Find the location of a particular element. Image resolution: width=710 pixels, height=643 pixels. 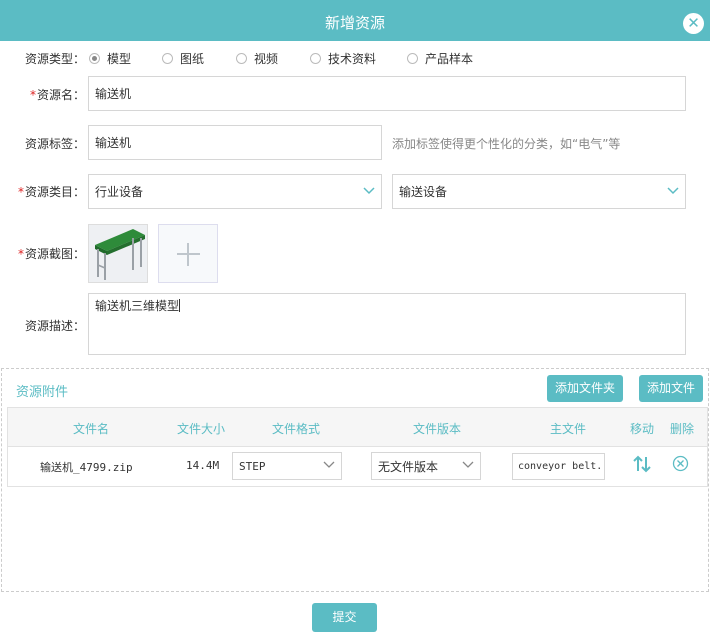

radio-label: 图纸 is located at coordinates (192, 59).